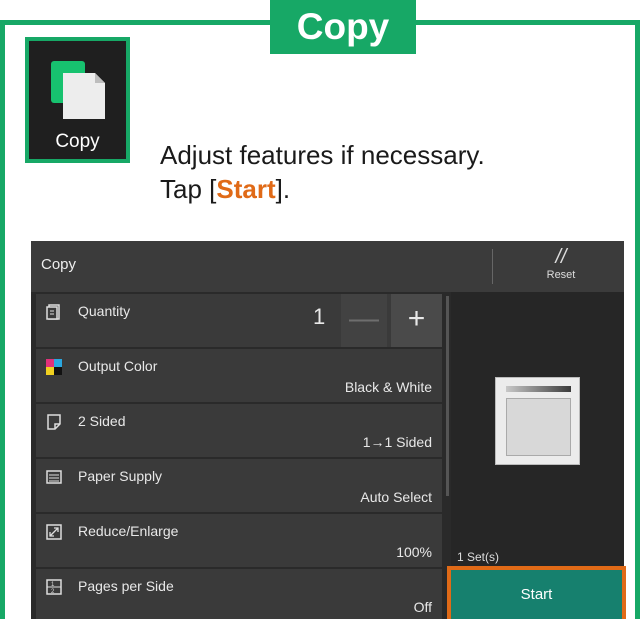 Image resolution: width=640 pixels, height=619 pixels. I want to click on feature-item-output-color: Output Color Black & White, so click(239, 376).